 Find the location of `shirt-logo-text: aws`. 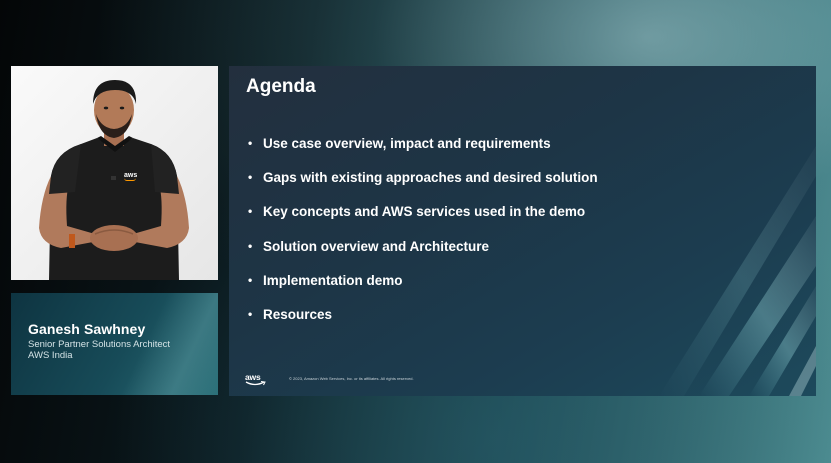

shirt-logo-text: aws is located at coordinates (131, 175).